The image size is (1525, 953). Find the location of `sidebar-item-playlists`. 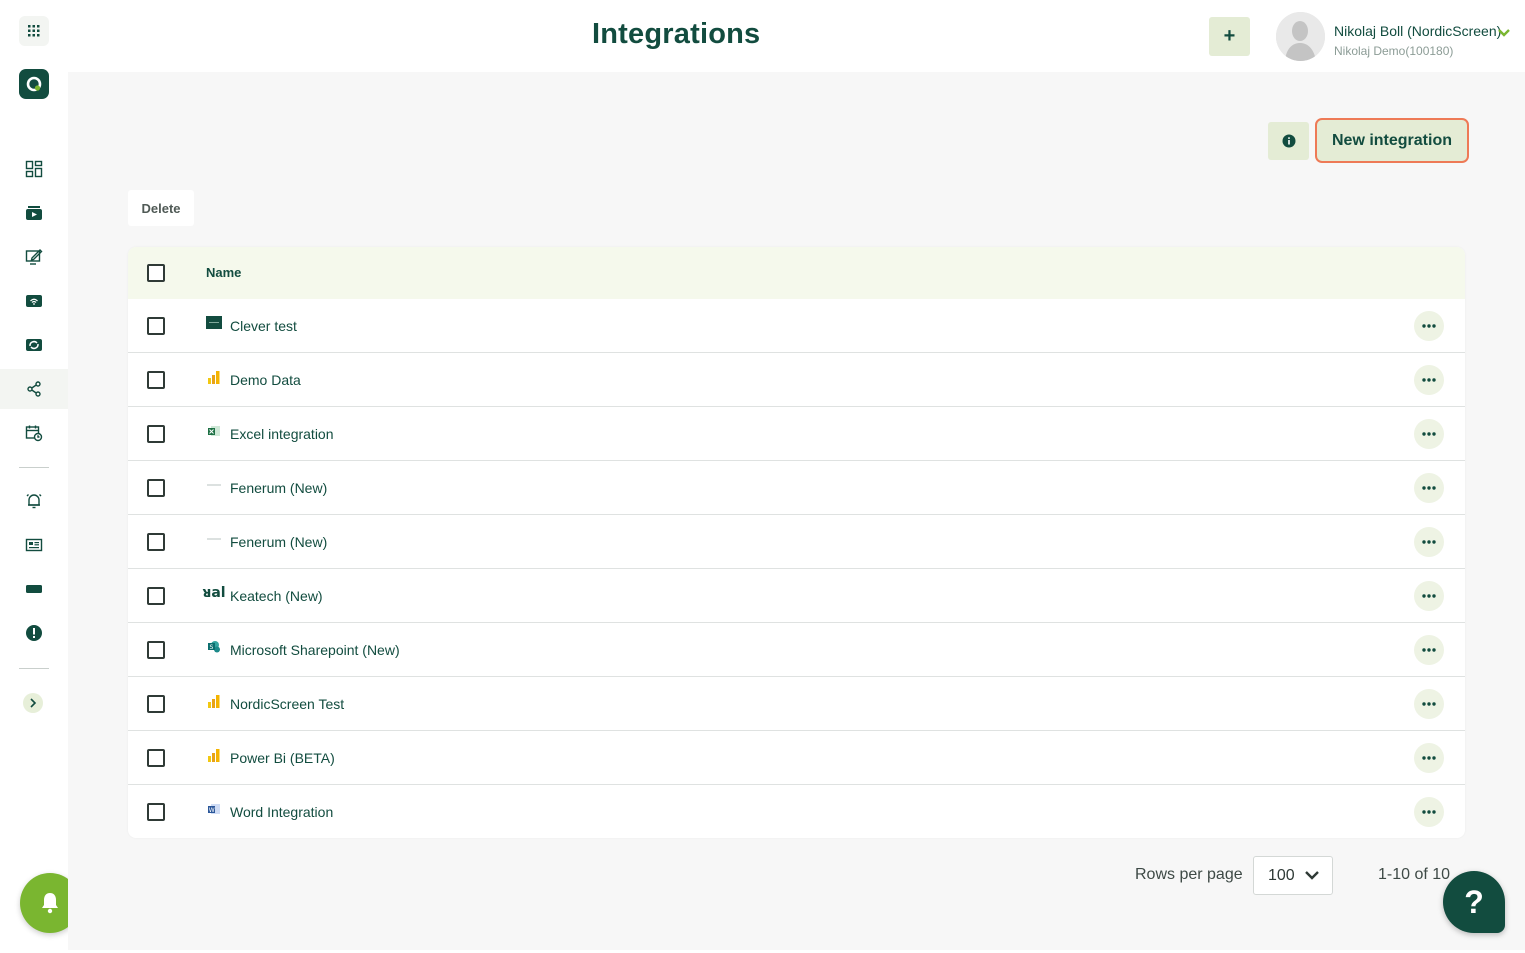

sidebar-item-playlists is located at coordinates (34, 345).